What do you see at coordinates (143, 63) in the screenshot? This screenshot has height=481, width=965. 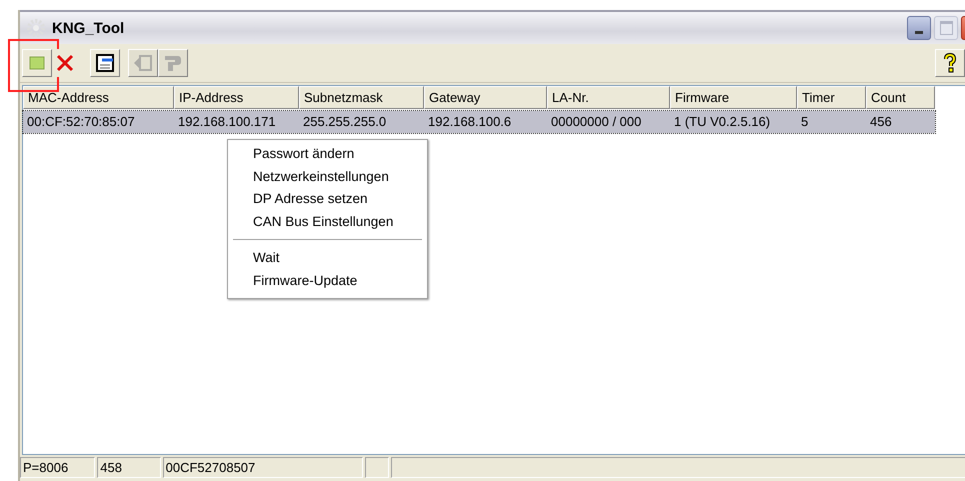 I see `arrow-document-icon` at bounding box center [143, 63].